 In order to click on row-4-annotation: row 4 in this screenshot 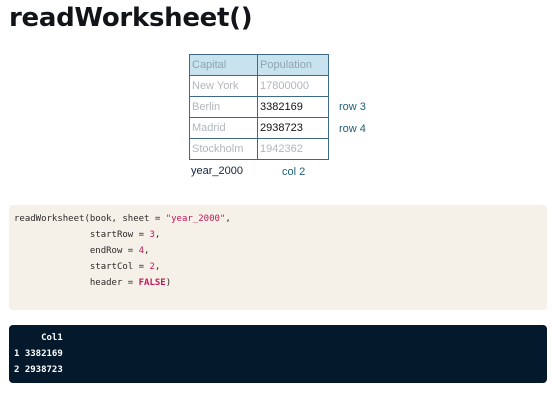, I will do `click(352, 129)`.